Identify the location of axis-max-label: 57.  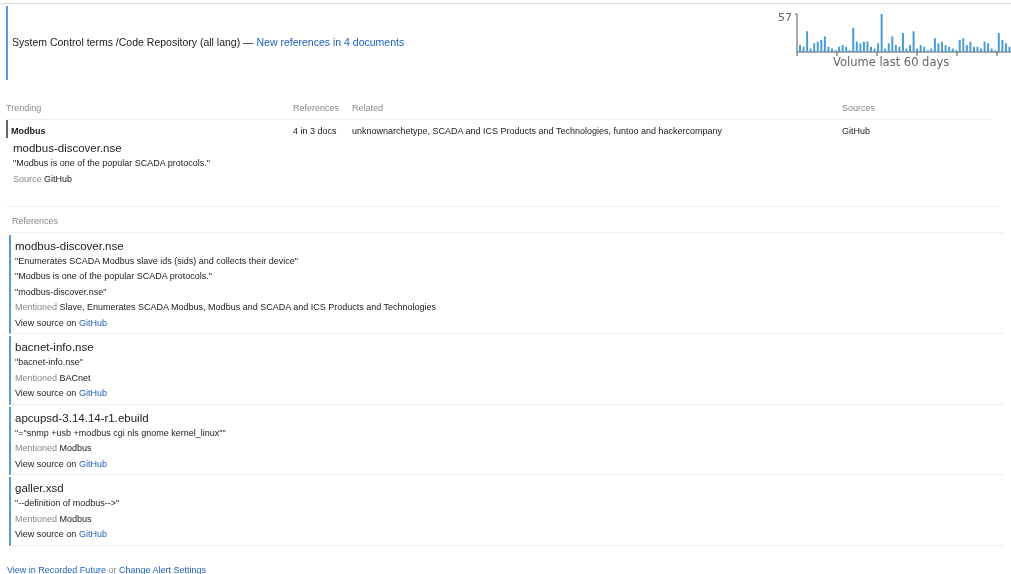
(784, 18).